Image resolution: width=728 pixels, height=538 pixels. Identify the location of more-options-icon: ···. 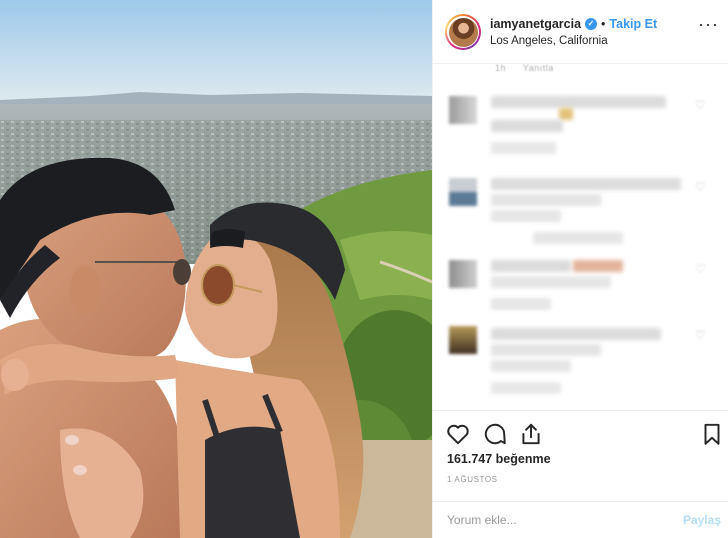
(708, 24).